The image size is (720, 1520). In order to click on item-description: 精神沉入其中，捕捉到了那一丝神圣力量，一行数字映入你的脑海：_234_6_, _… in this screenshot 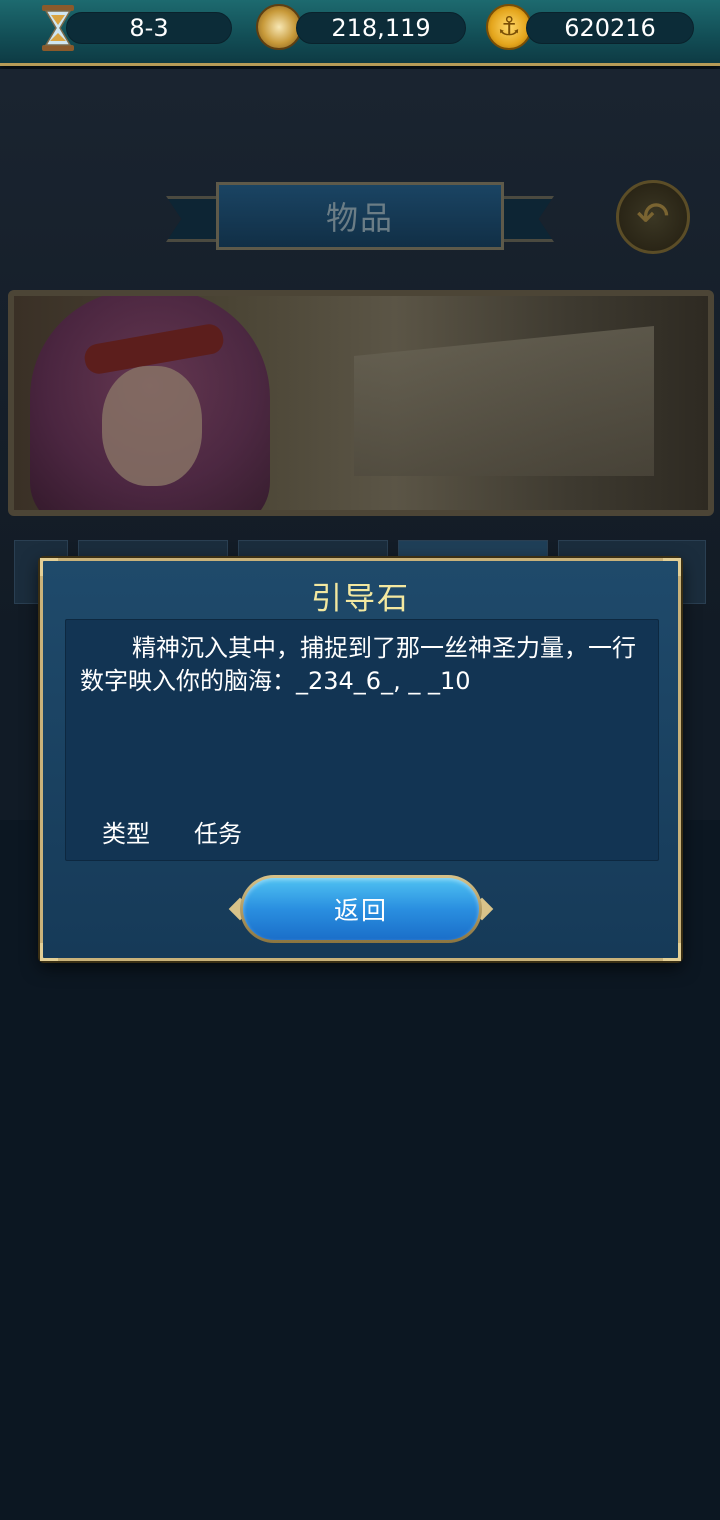, I will do `click(358, 664)`.